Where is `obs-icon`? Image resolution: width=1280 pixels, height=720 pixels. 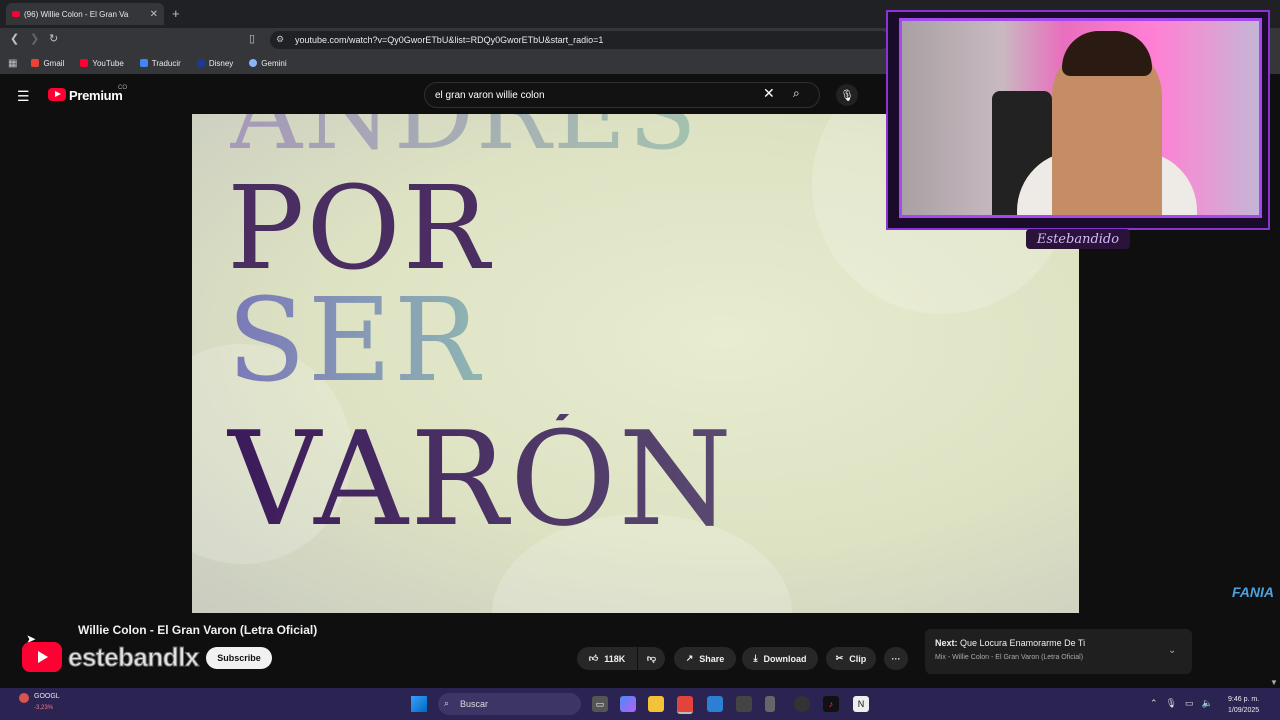 obs-icon is located at coordinates (802, 704).